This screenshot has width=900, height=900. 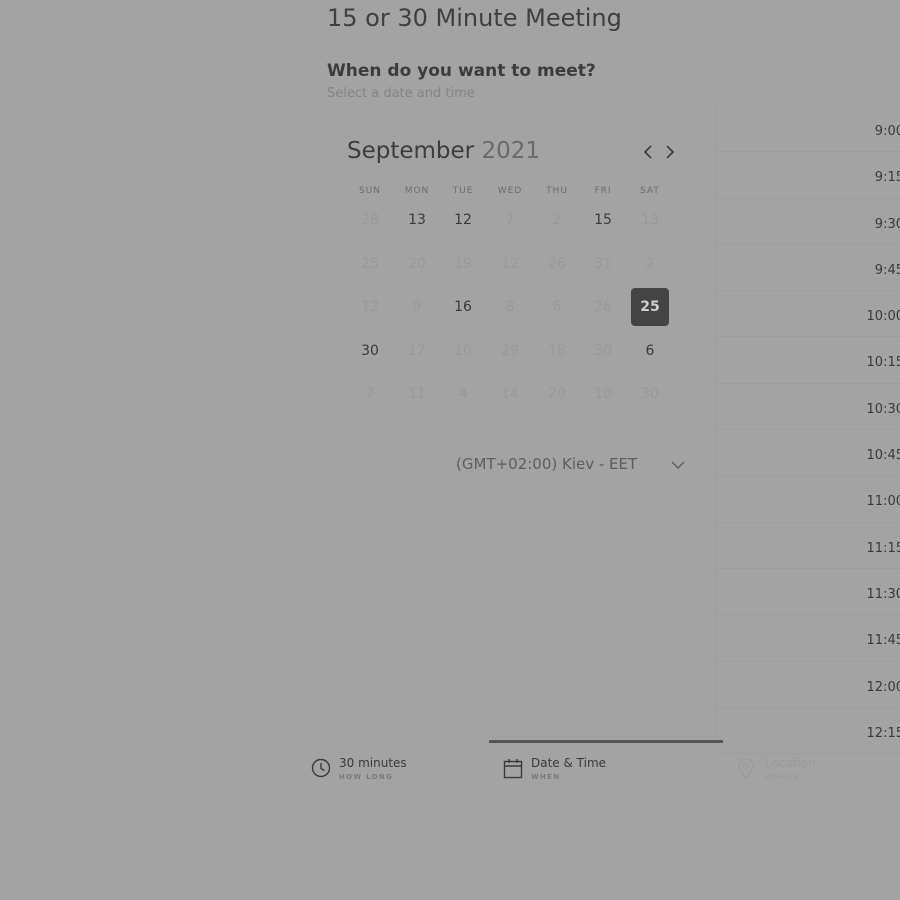 What do you see at coordinates (569, 763) in the screenshot?
I see `step-date-time-label: Date & Time` at bounding box center [569, 763].